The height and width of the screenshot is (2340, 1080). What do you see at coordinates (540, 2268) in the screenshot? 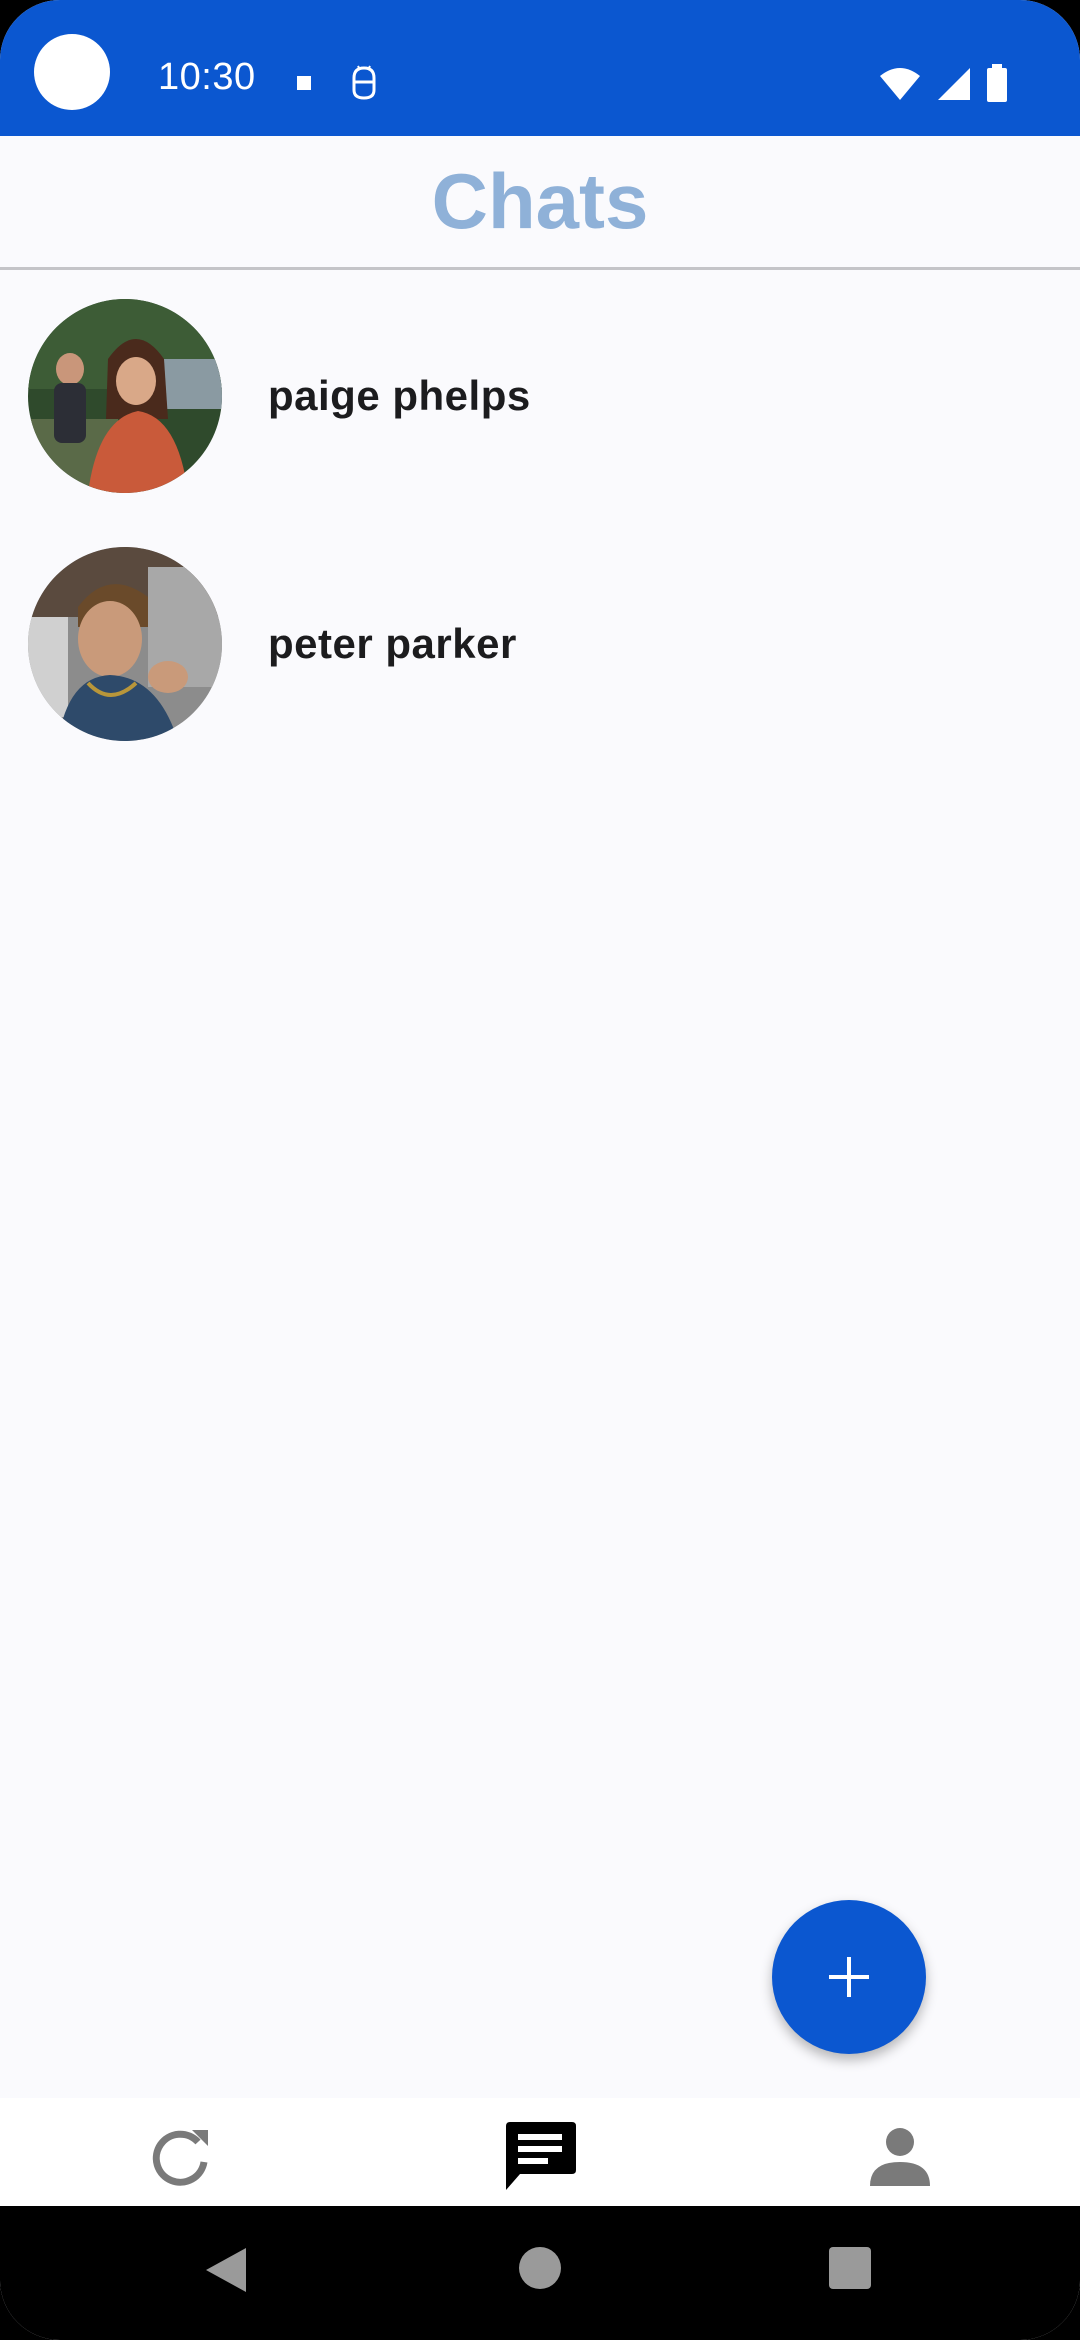
I see `home-icon` at bounding box center [540, 2268].